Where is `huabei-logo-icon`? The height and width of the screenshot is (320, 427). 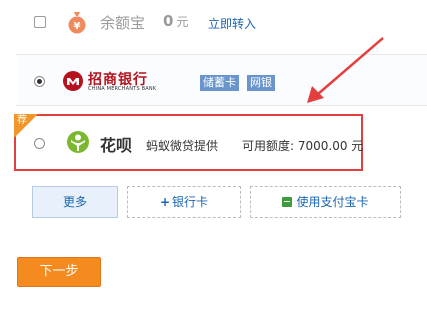
huabei-logo-icon is located at coordinates (78, 142).